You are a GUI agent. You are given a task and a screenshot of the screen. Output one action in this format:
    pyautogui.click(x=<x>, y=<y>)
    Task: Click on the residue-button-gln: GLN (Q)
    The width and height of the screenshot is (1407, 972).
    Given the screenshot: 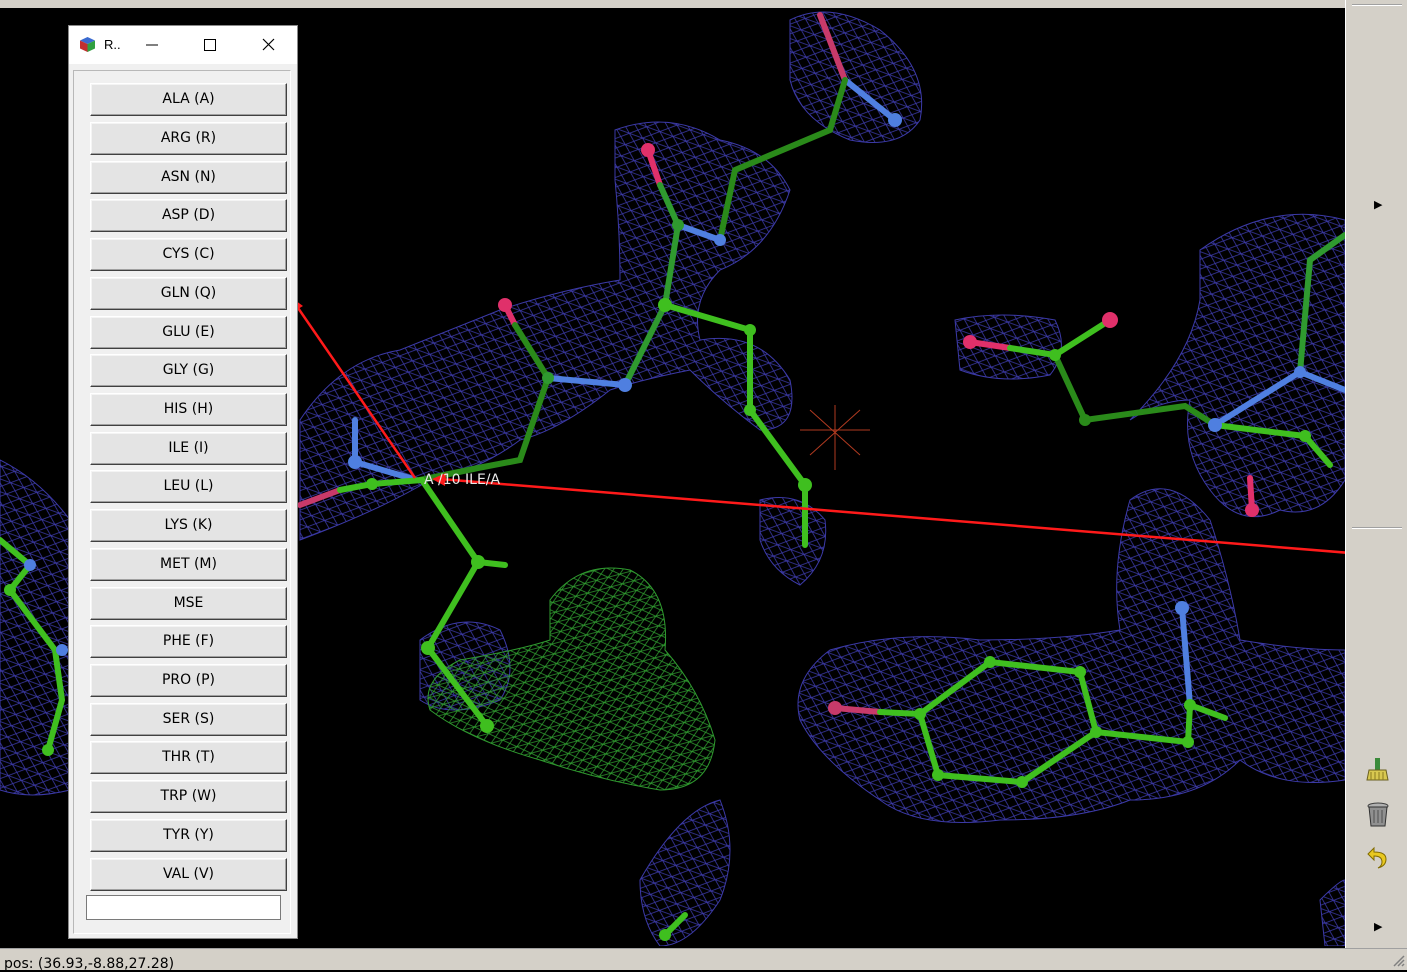 What is the action you would take?
    pyautogui.click(x=188, y=293)
    